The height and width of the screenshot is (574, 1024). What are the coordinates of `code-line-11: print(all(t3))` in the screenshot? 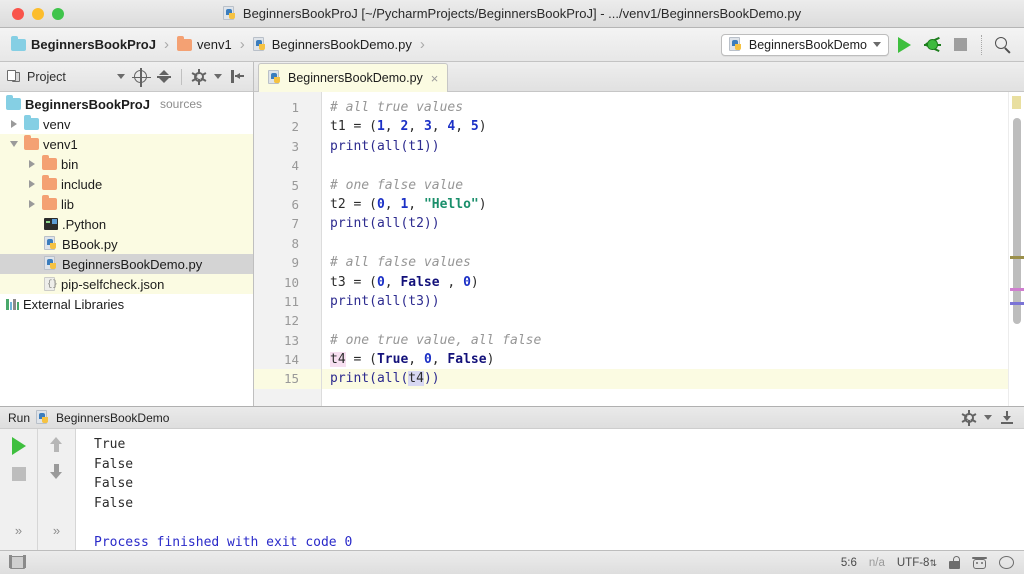 It's located at (669, 301).